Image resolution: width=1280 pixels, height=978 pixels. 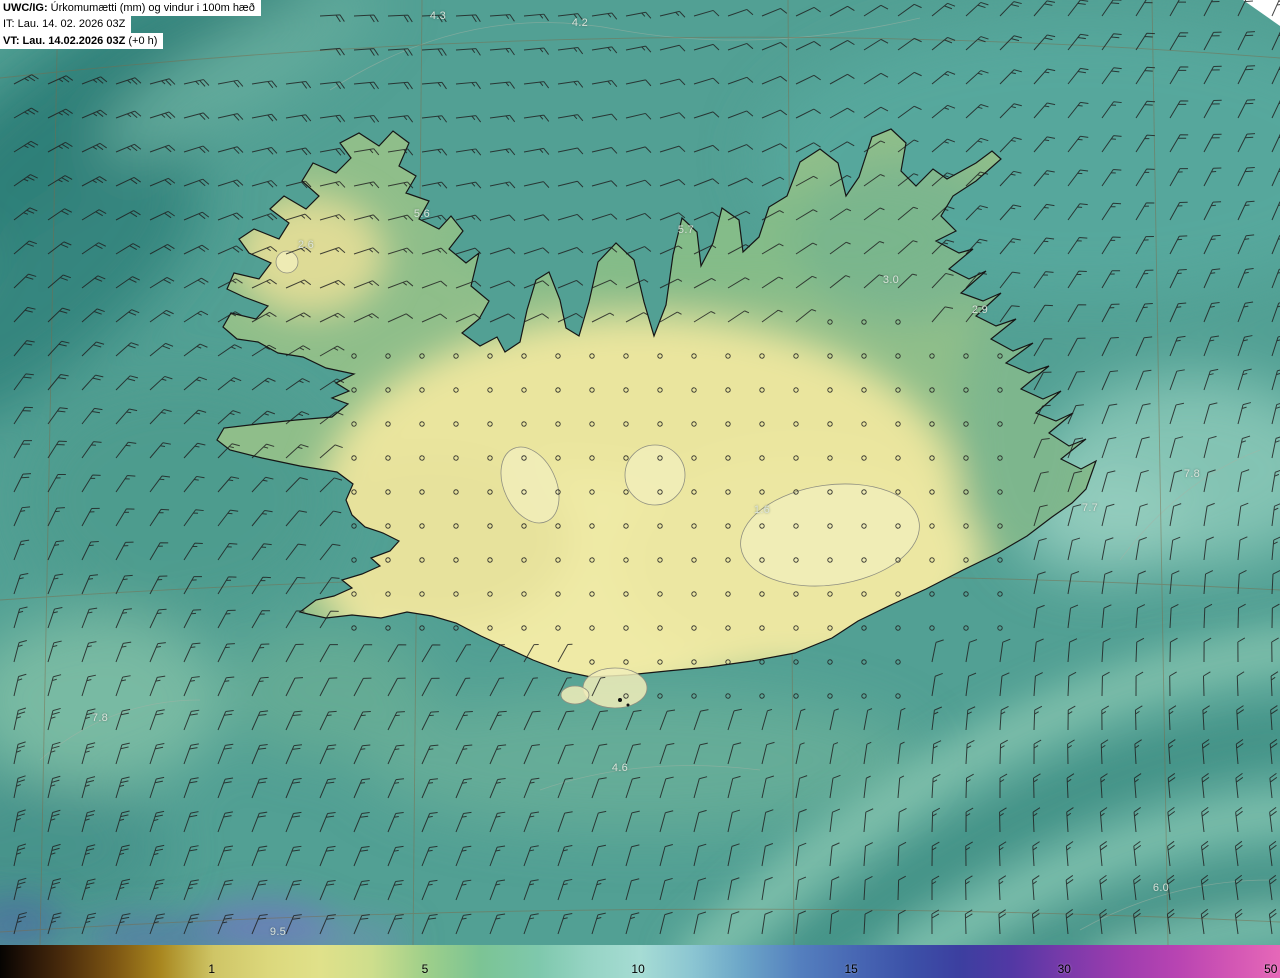 I want to click on valid-time-offset: (+0 h), so click(x=141, y=40).